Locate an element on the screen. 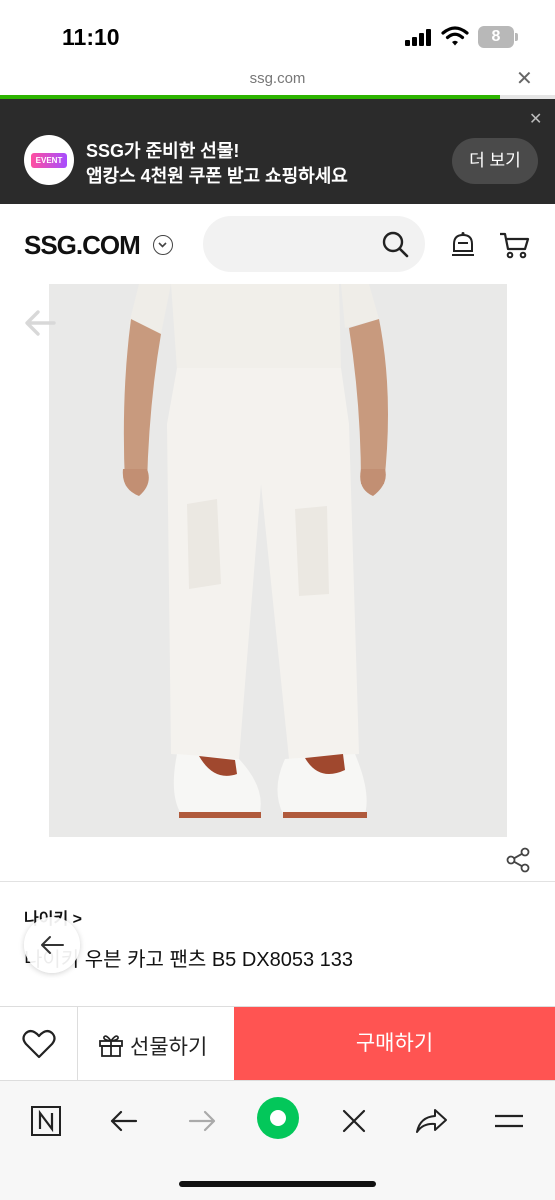  buy-button: 구매하기 is located at coordinates (394, 1044).